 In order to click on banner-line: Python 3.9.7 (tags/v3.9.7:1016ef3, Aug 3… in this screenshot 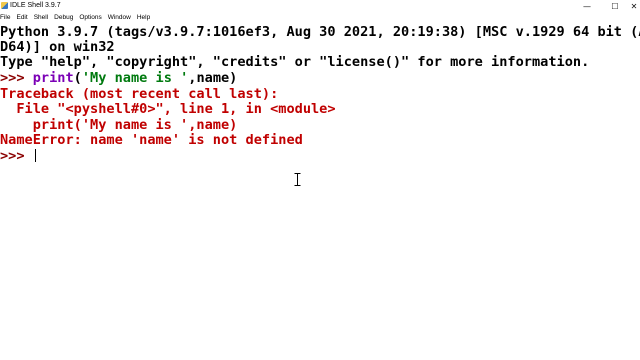, I will do `click(320, 32)`.